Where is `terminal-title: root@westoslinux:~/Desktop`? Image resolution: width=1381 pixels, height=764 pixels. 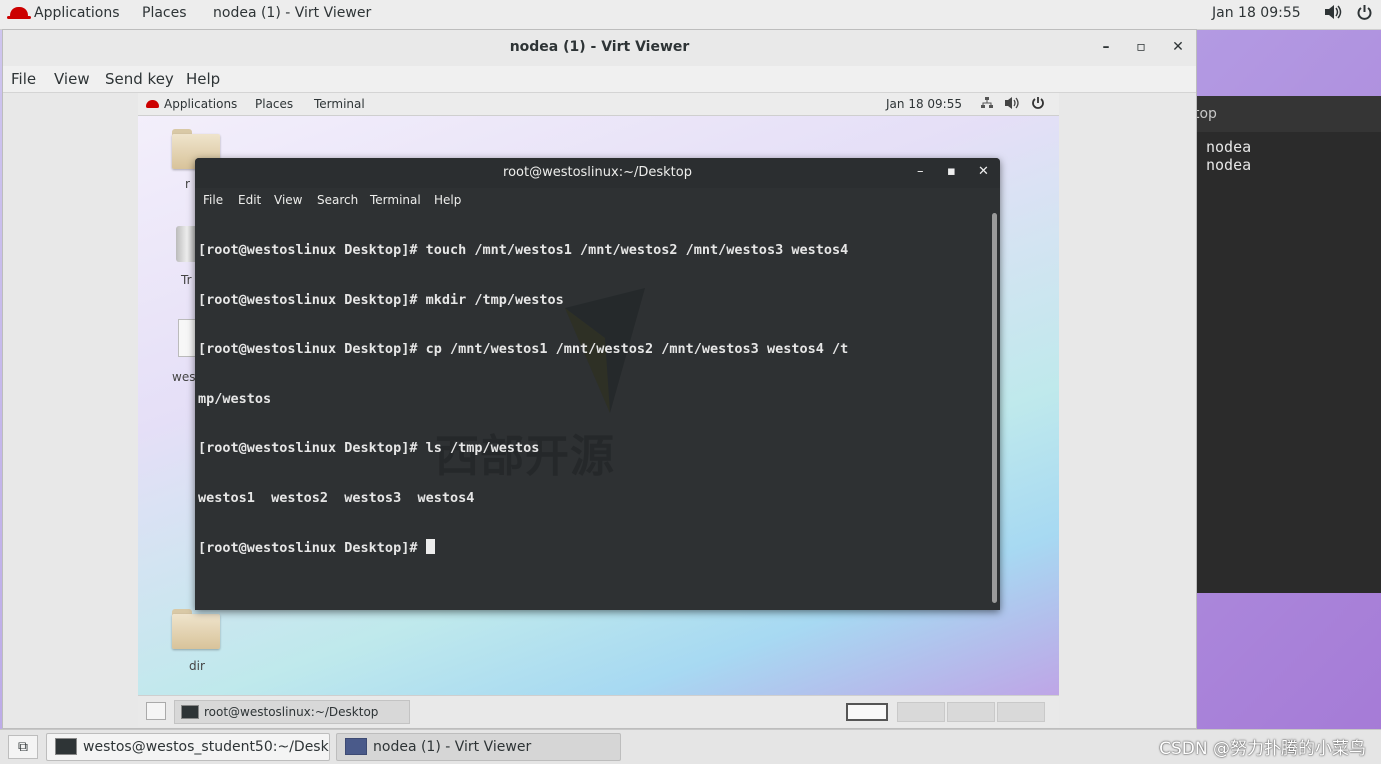
terminal-title: root@westoslinux:~/Desktop is located at coordinates (597, 172).